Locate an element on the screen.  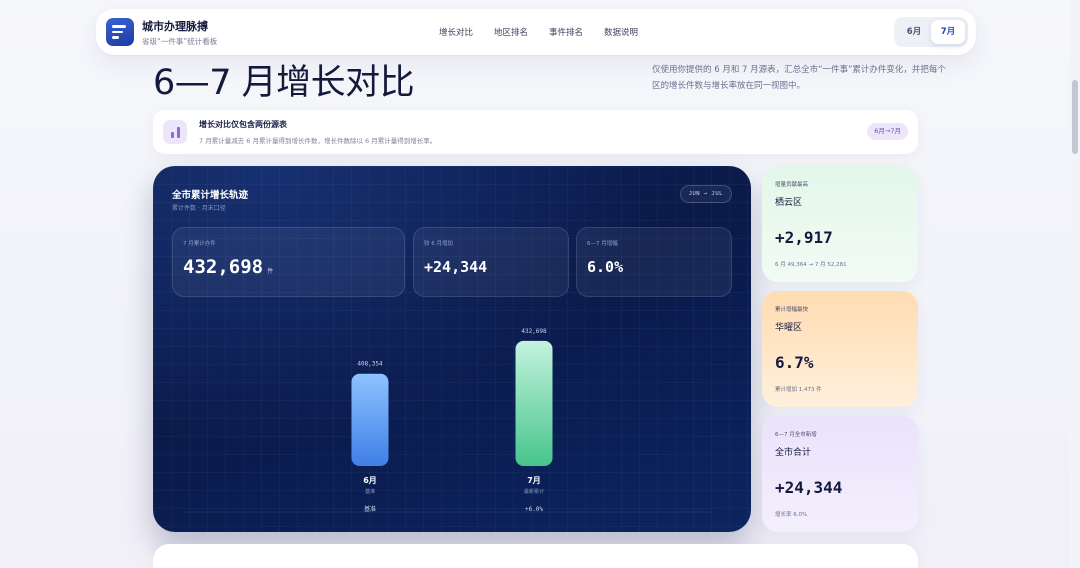
card-value: 6.7% is located at coordinates (794, 362).